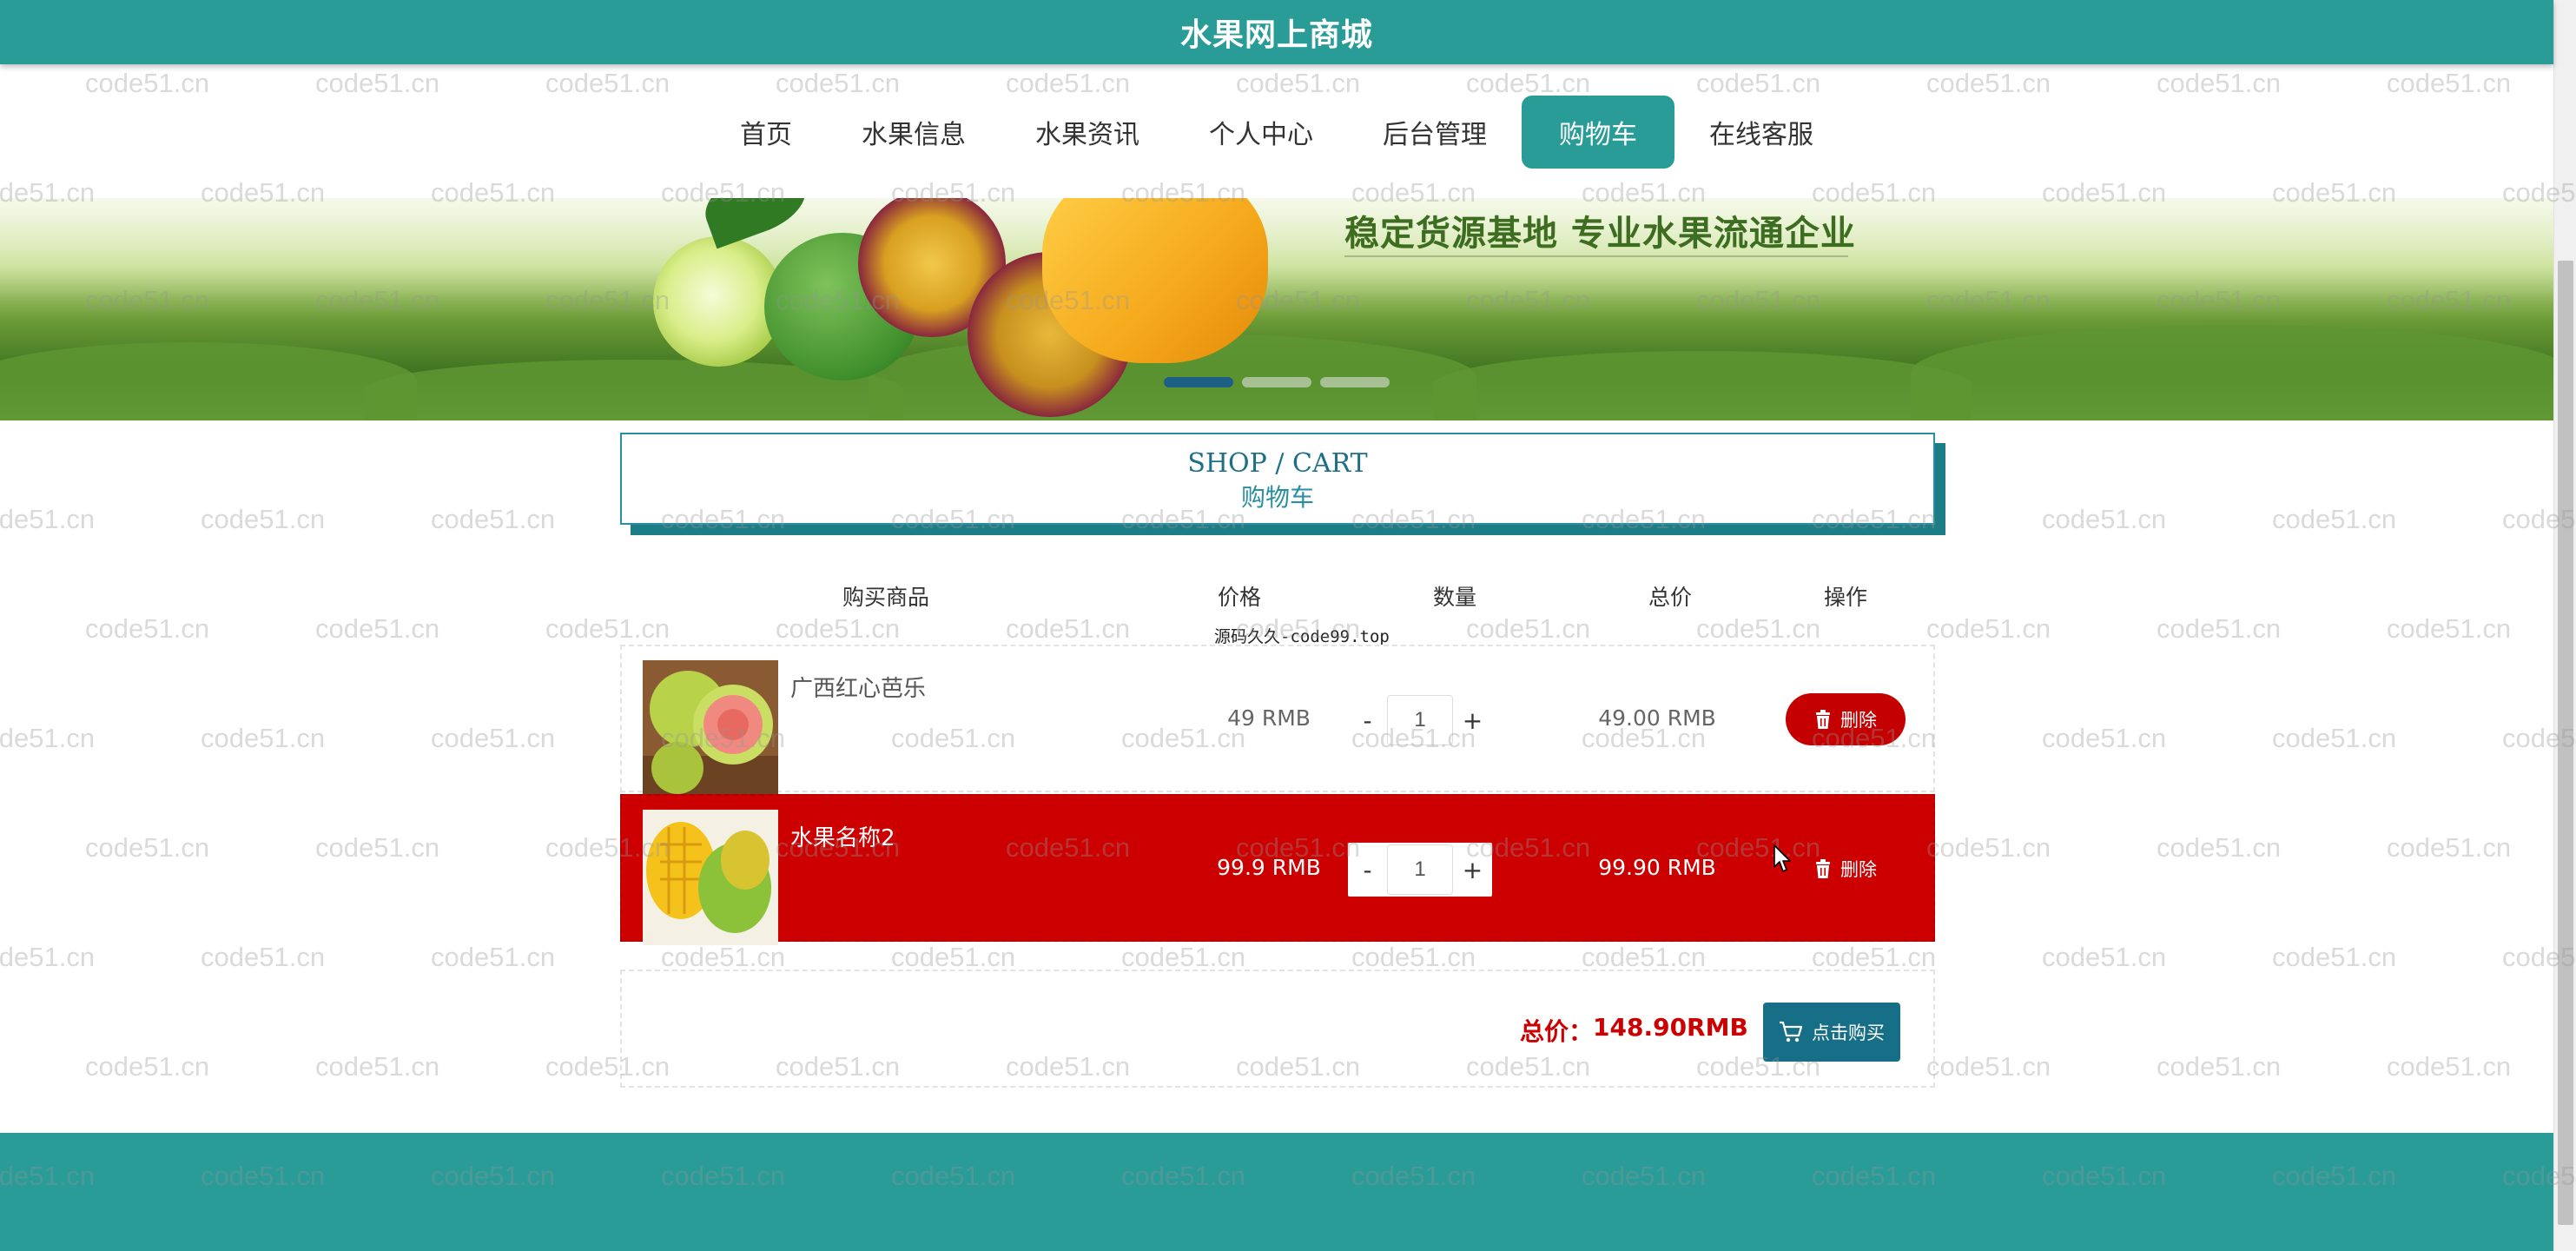 The image size is (2576, 1251). Describe the element at coordinates (1269, 718) in the screenshot. I see `product-price: 49 RMB` at that location.